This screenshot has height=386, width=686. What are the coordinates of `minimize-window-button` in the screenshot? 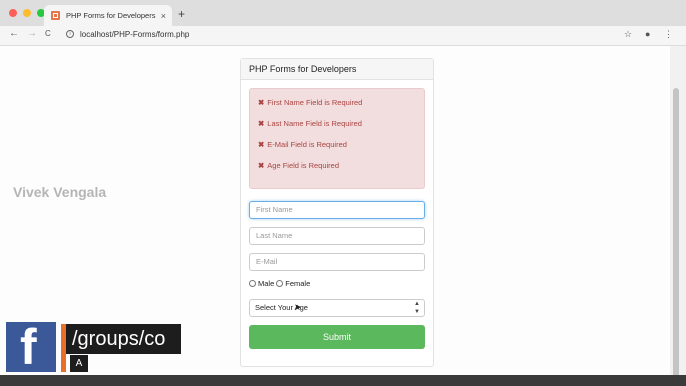 It's located at (27, 13).